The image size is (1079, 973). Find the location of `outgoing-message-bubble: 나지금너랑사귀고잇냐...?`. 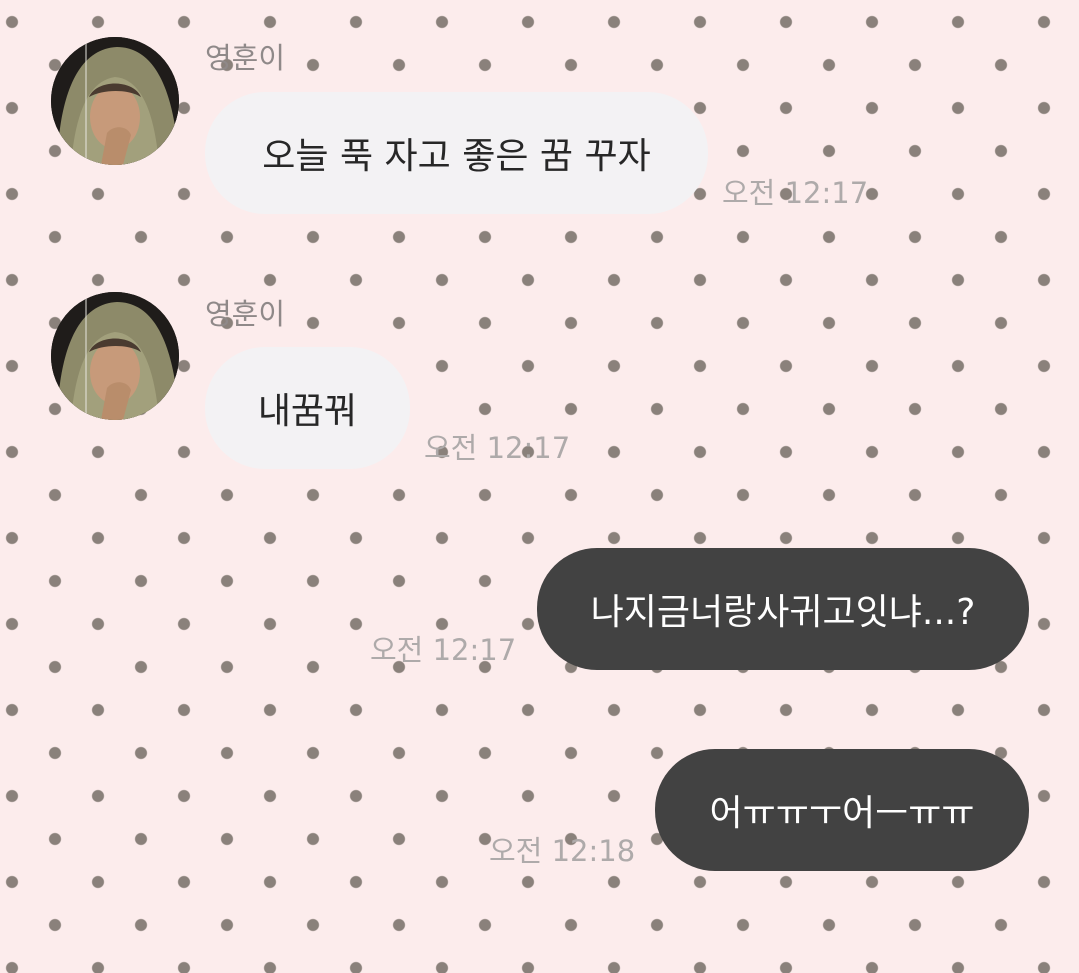

outgoing-message-bubble: 나지금너랑사귀고잇냐...? is located at coordinates (783, 609).